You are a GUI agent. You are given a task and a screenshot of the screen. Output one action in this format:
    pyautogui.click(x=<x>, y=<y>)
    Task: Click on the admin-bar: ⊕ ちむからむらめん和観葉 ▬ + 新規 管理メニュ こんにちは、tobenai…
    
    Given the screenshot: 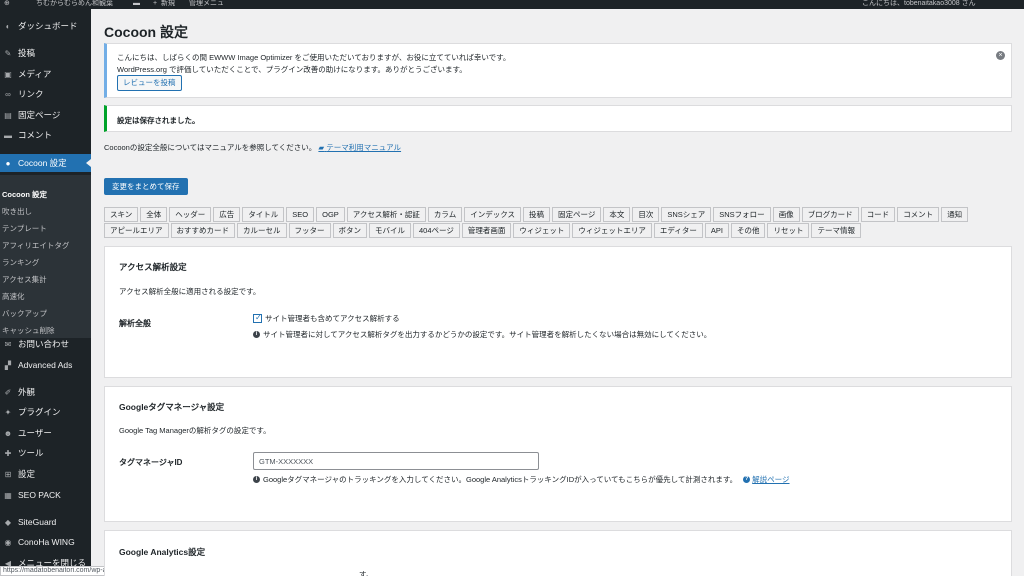 What is the action you would take?
    pyautogui.click(x=512, y=4)
    